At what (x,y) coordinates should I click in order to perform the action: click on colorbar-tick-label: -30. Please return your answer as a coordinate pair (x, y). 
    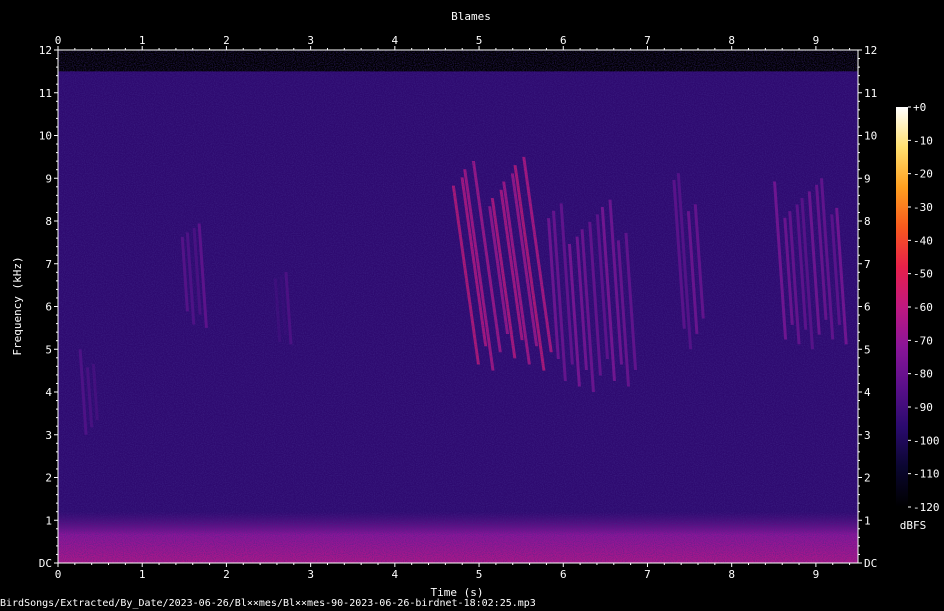
    Looking at the image, I should click on (923, 207).